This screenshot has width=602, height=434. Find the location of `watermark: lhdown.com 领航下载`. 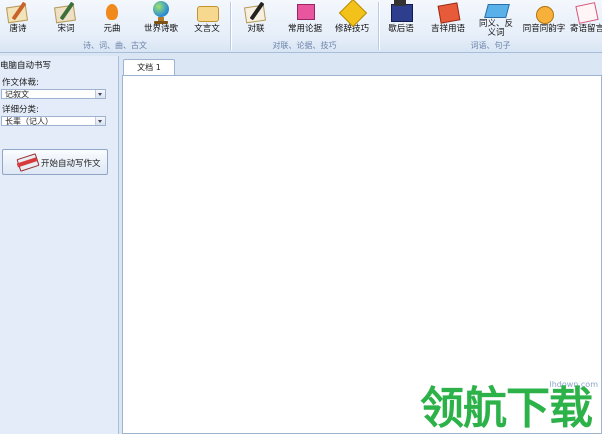

watermark: lhdown.com 领航下载 is located at coordinates (511, 407).